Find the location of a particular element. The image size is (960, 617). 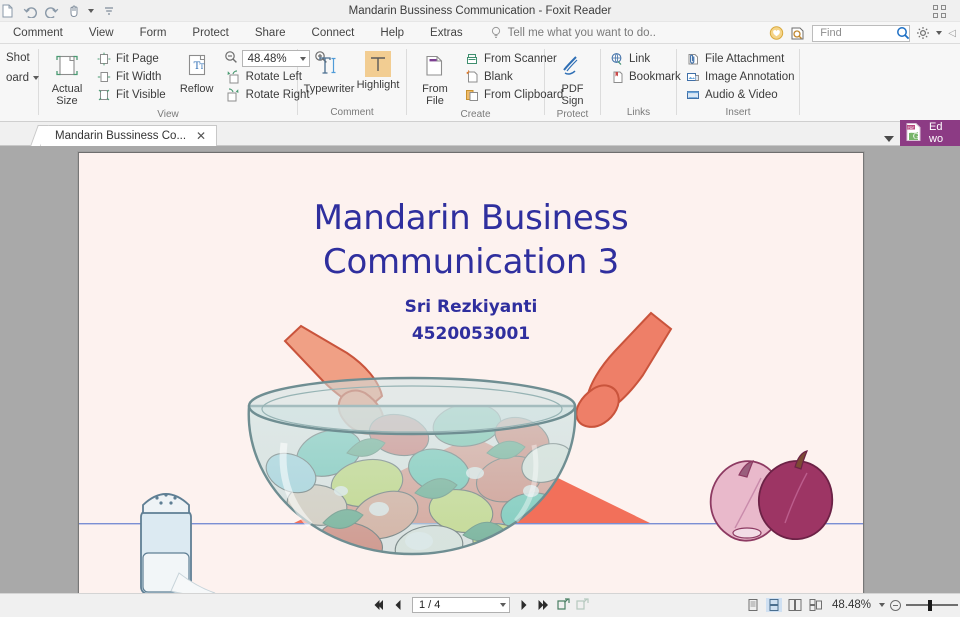

window-controls is located at coordinates (939, 11).